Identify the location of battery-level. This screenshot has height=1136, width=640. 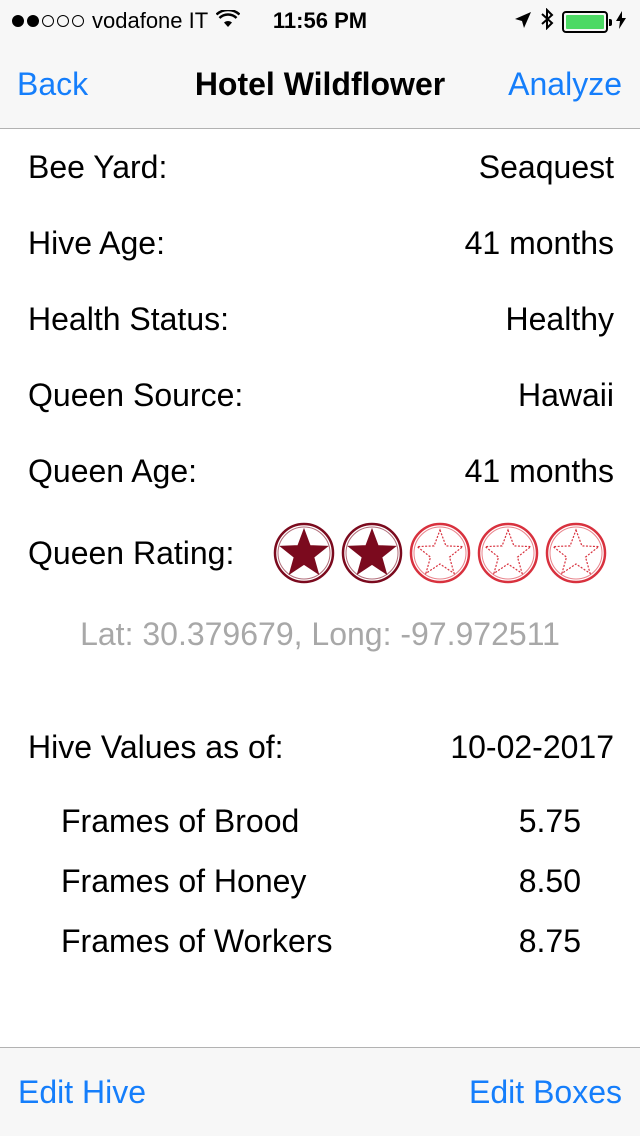
(585, 22).